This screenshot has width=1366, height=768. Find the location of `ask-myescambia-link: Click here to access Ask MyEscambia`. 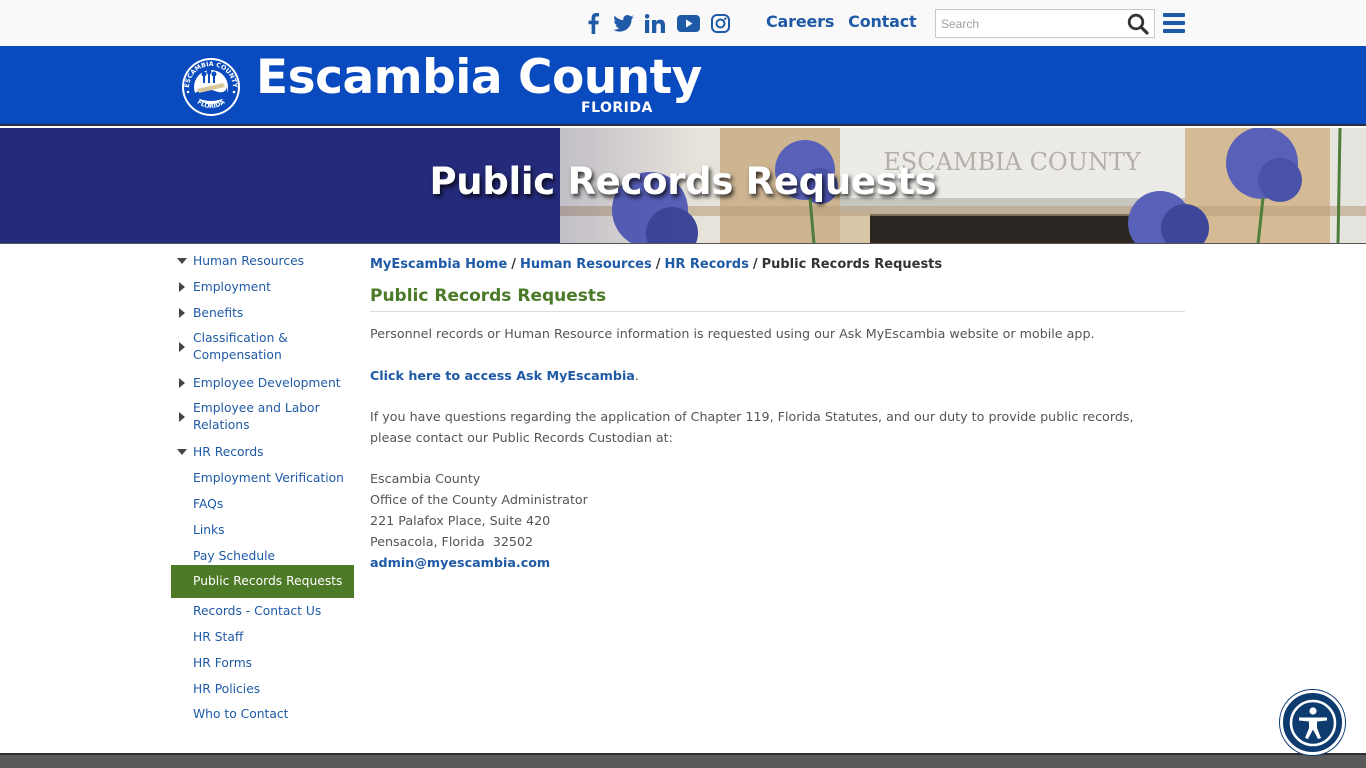

ask-myescambia-link: Click here to access Ask MyEscambia is located at coordinates (502, 375).